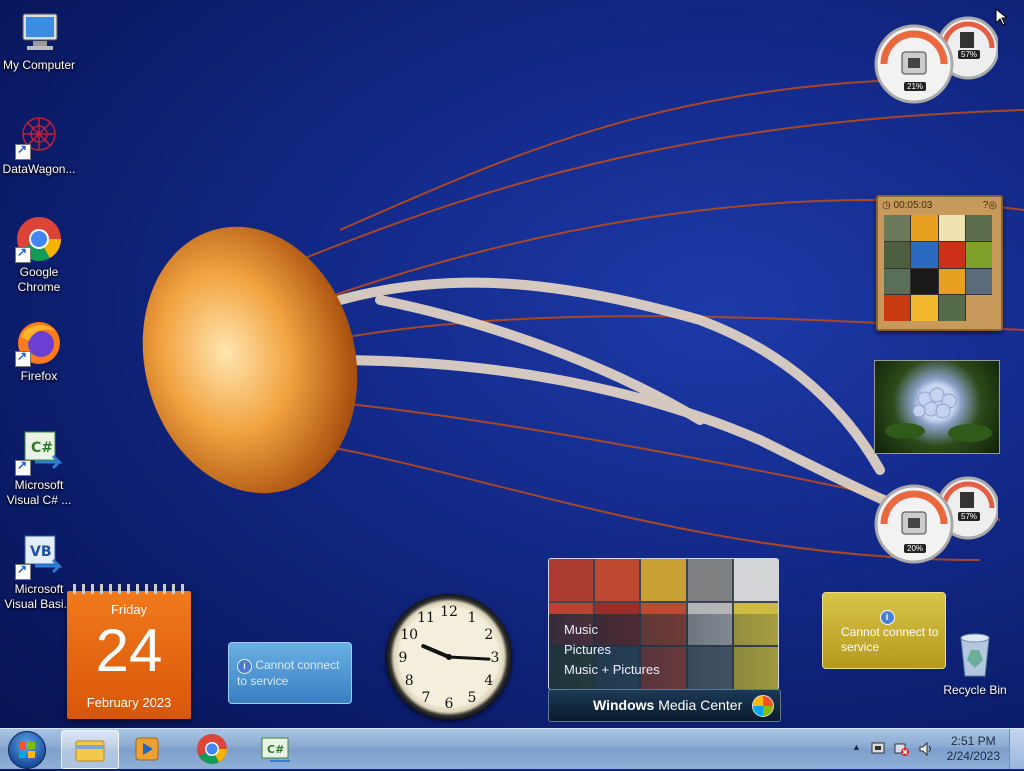  Describe the element at coordinates (409, 681) in the screenshot. I see `clock-numeral: 8` at that location.